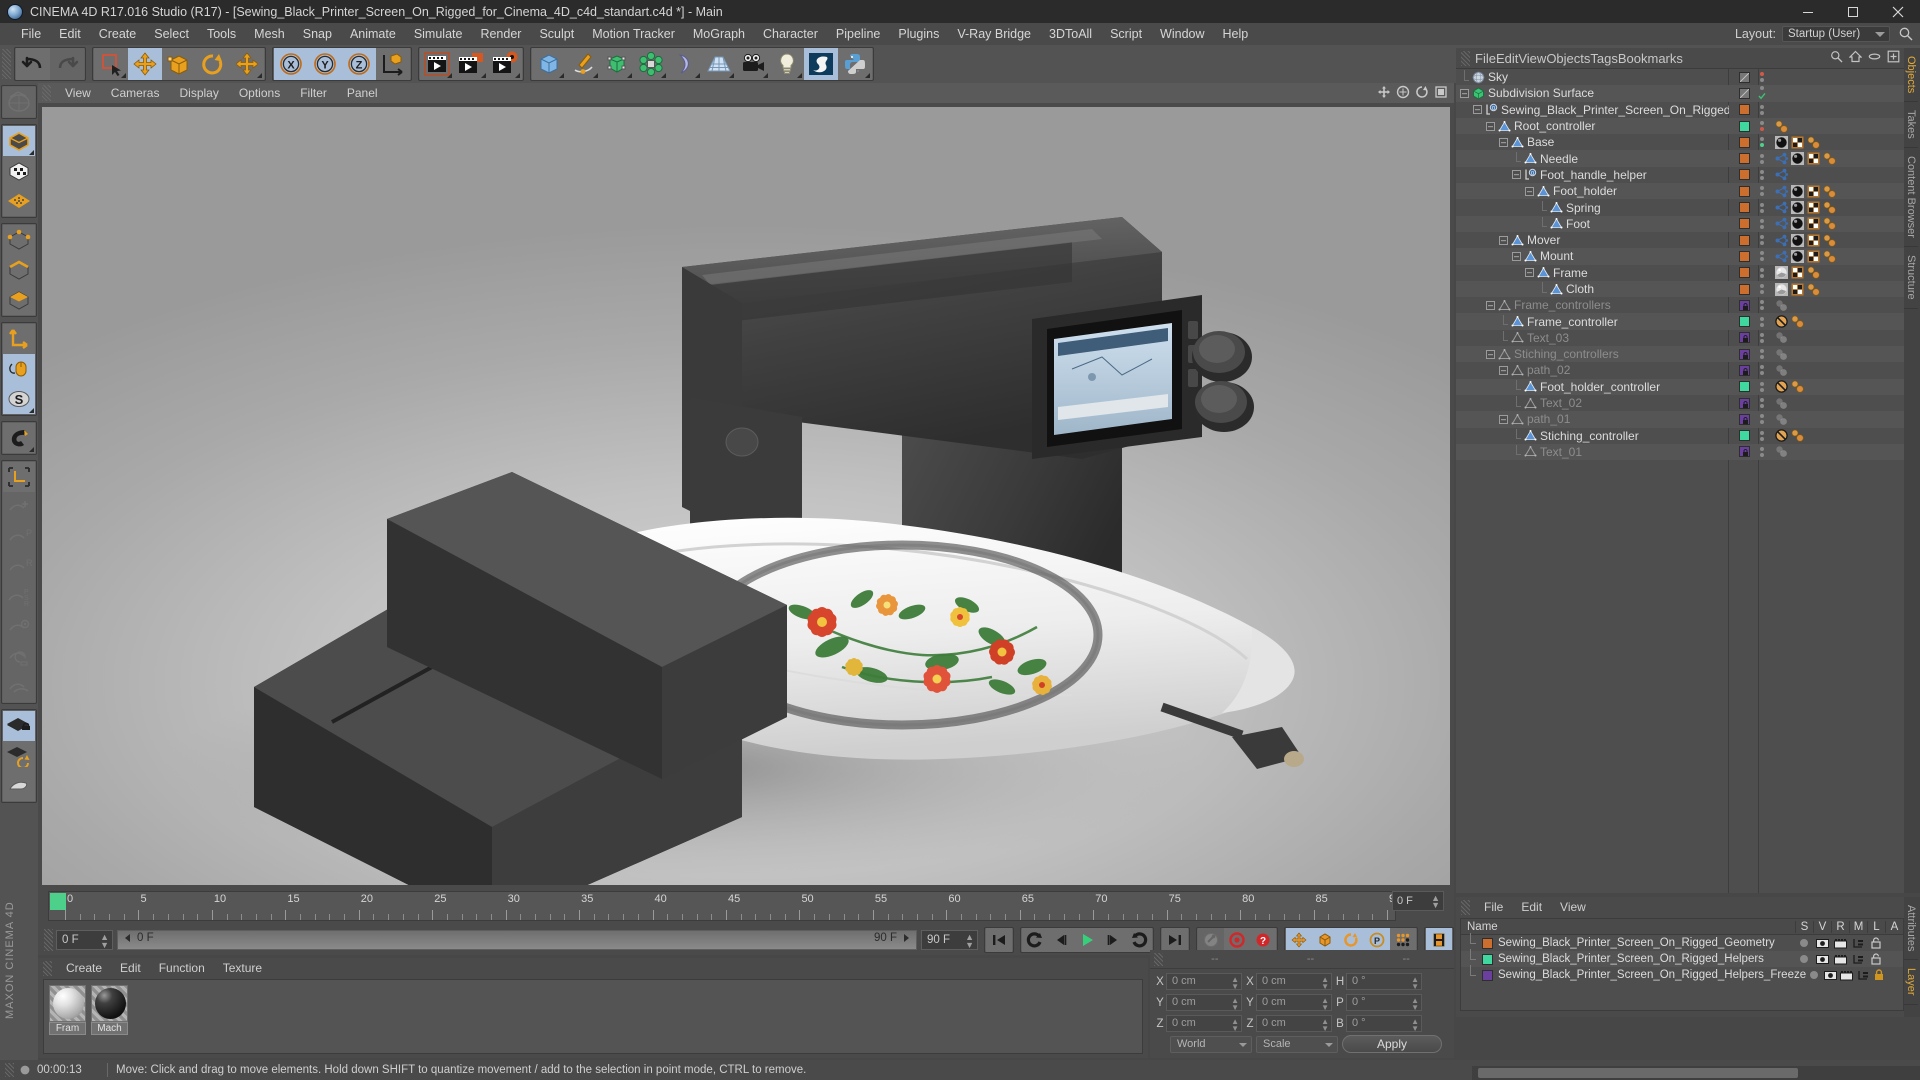 This screenshot has height=1080, width=1920. Describe the element at coordinates (213, 64) in the screenshot. I see `rotate-tool-icon` at that location.